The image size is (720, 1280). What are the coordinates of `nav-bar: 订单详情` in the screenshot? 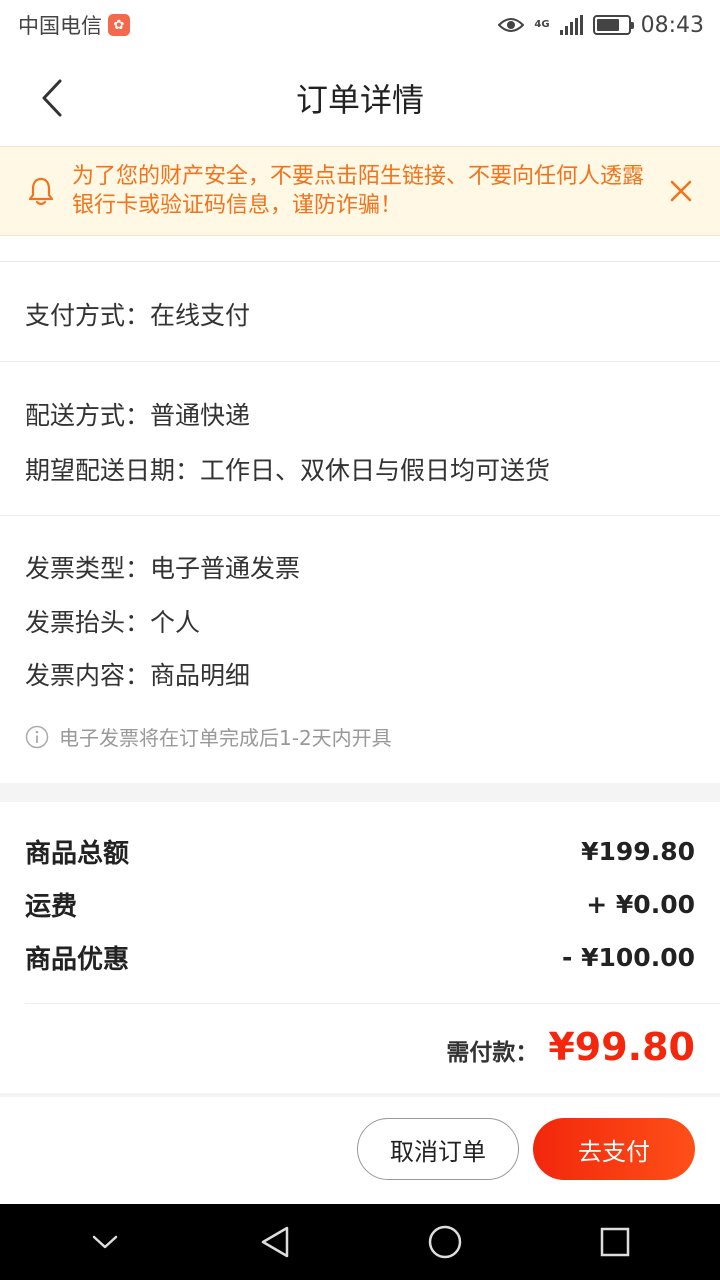 It's located at (360, 98).